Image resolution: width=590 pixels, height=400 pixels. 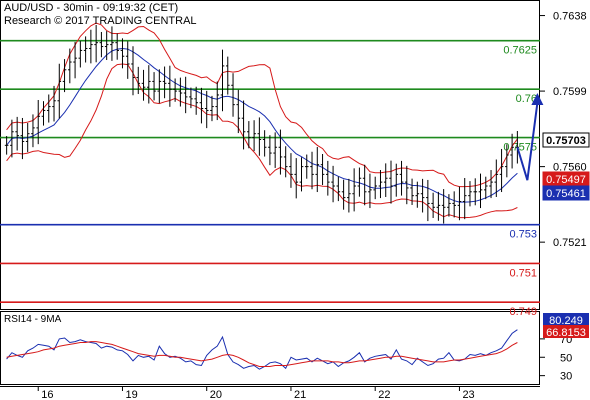 I want to click on price-tag-label: 0.75497, so click(x=566, y=180).